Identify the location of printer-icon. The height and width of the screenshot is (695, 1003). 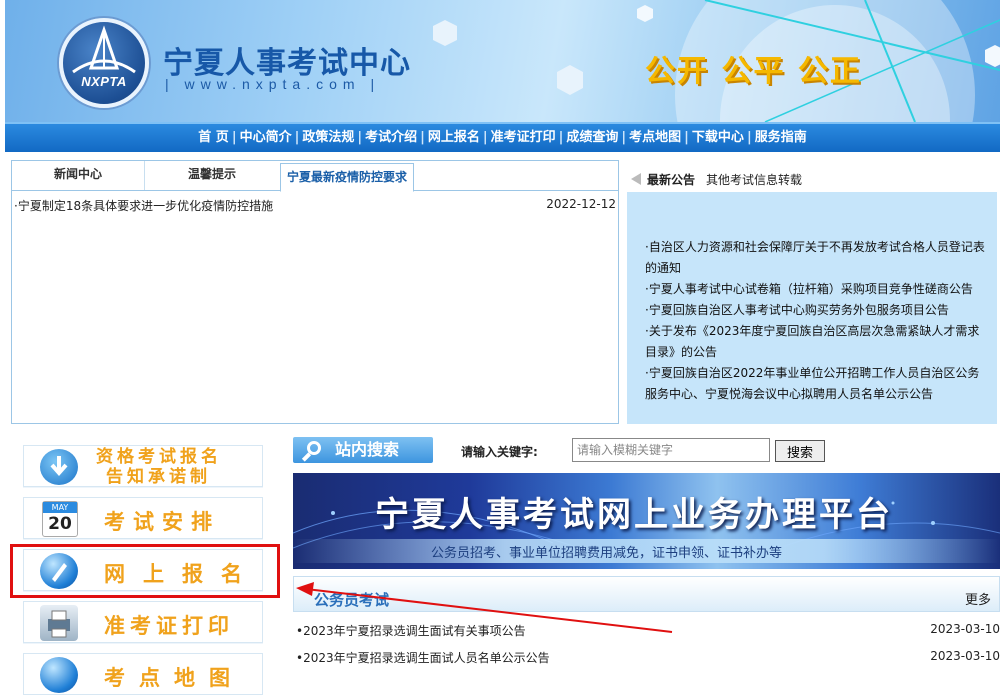
(59, 623).